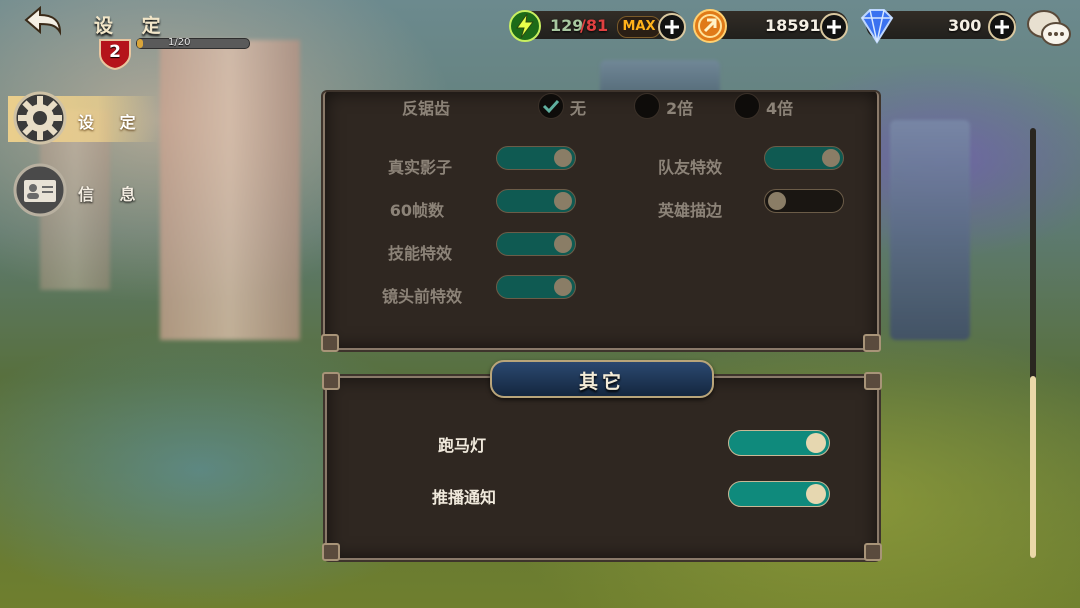 The height and width of the screenshot is (608, 1080). Describe the element at coordinates (601, 382) in the screenshot. I see `section-title-other: 其它` at that location.